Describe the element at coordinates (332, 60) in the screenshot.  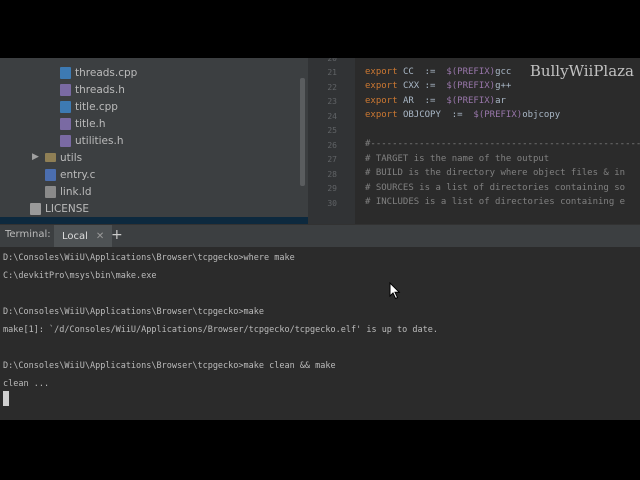
I see `line-number: 20` at that location.